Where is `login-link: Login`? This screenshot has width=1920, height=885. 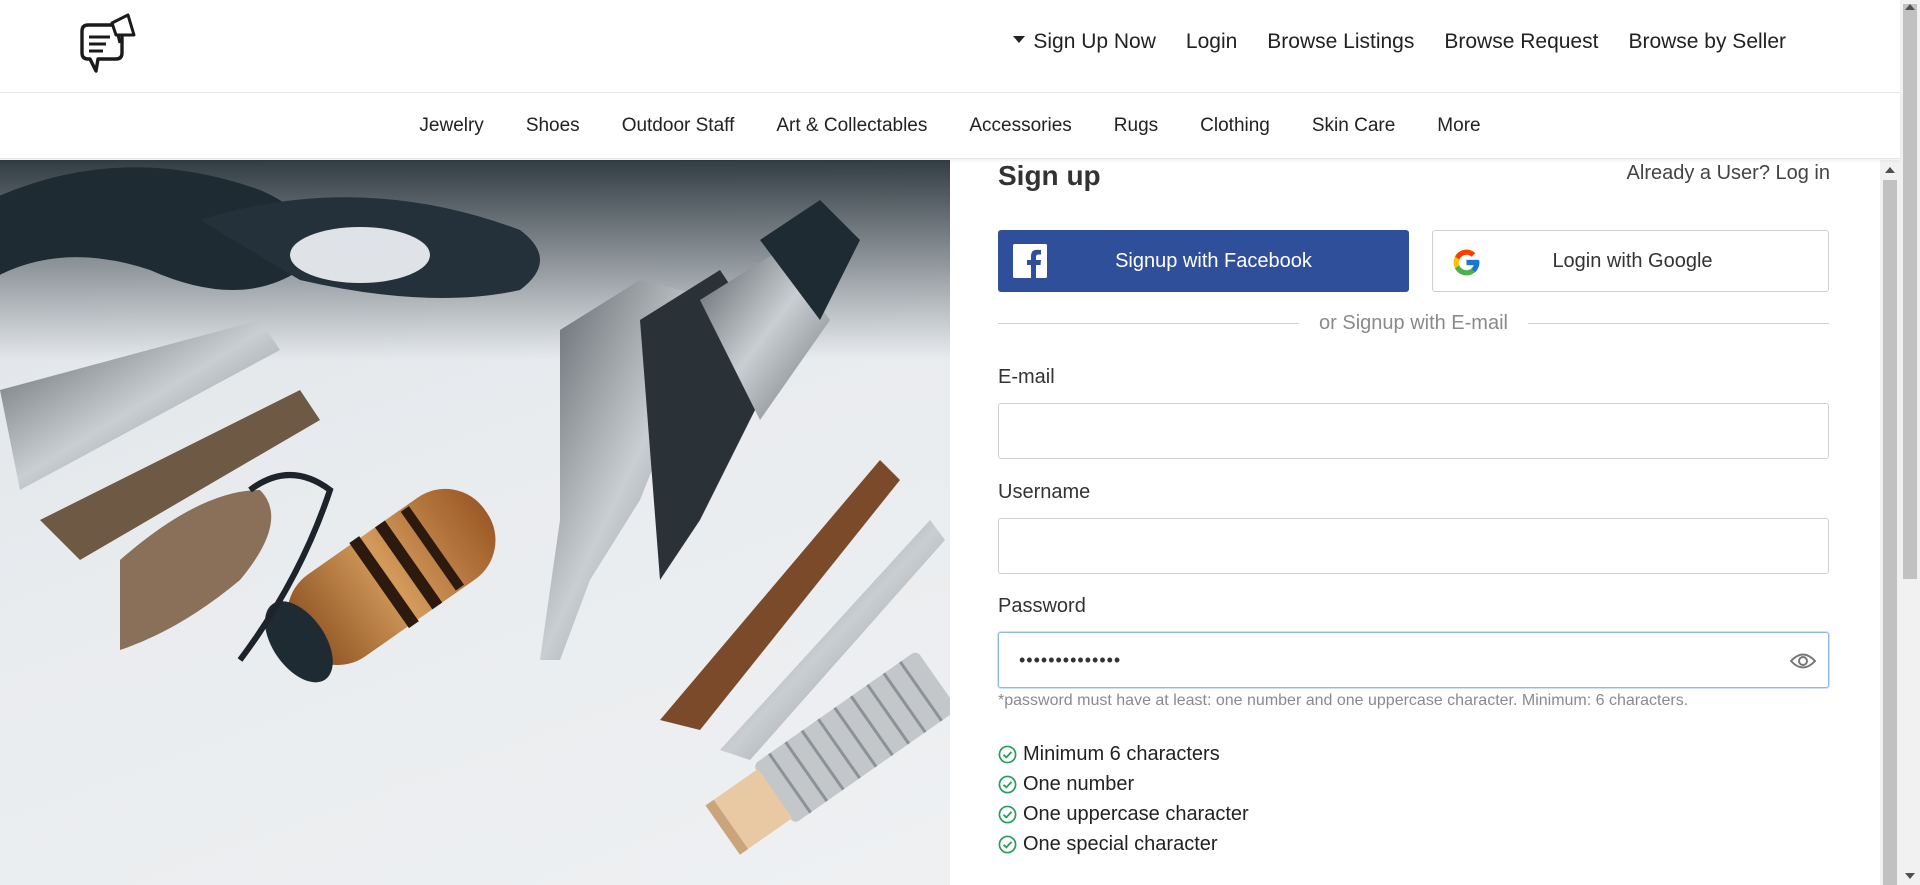 login-link: Login is located at coordinates (1211, 42).